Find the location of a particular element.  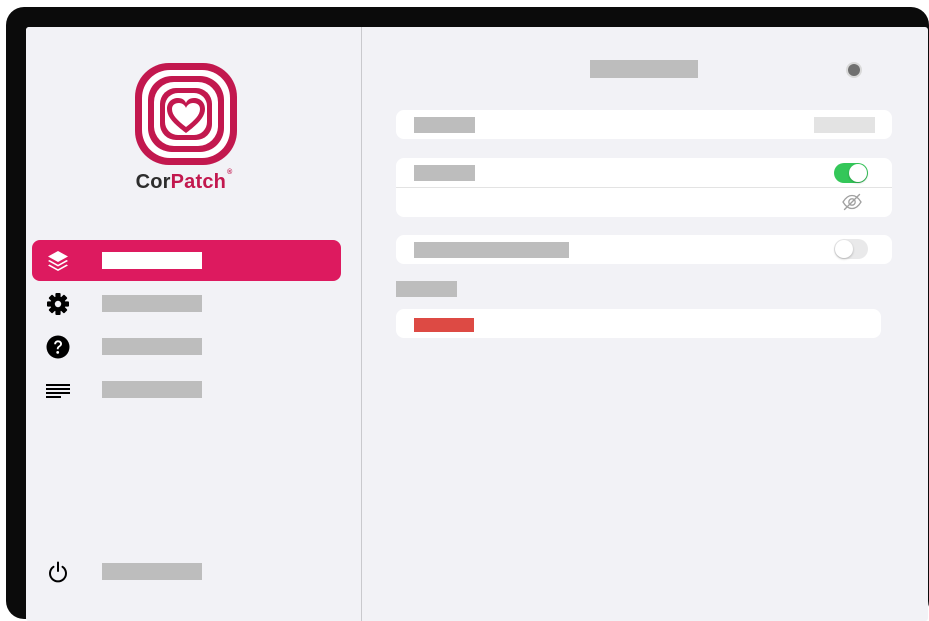

page-title is located at coordinates (644, 69).